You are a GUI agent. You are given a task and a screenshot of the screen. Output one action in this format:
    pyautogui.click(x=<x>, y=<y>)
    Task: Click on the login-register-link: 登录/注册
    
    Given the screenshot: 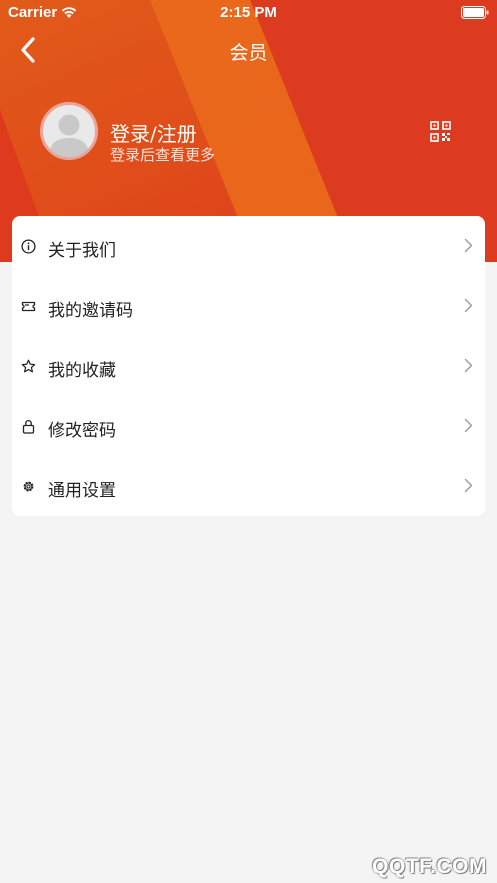 What is the action you would take?
    pyautogui.click(x=153, y=132)
    